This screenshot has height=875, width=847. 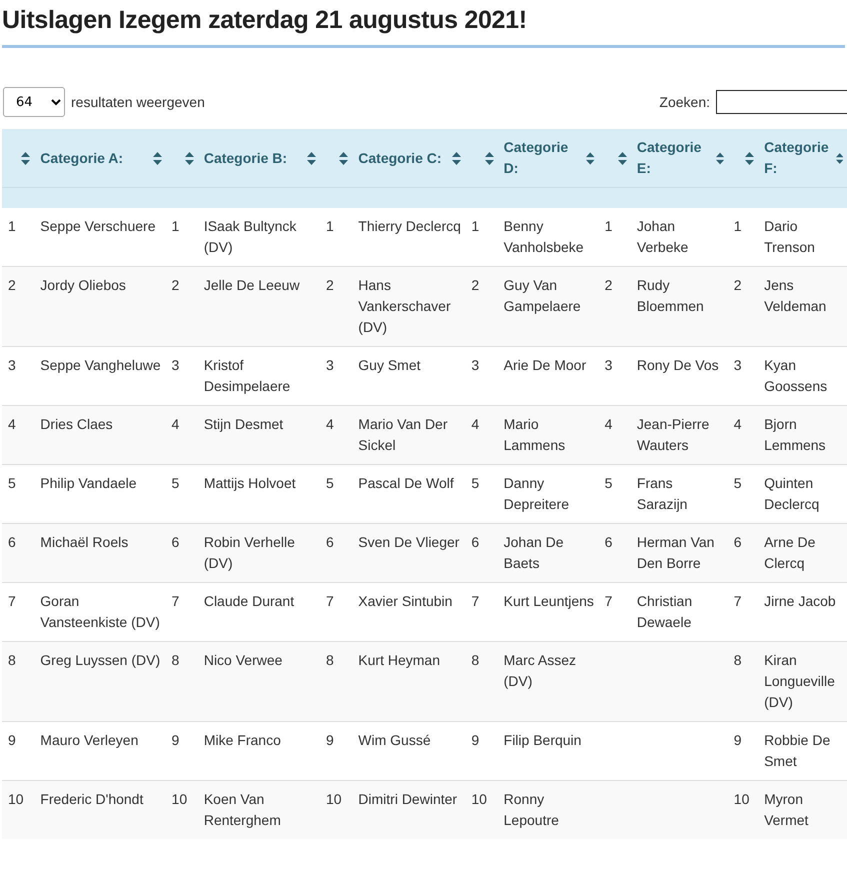 What do you see at coordinates (797, 750) in the screenshot?
I see `name-cell: Robbie De Smet` at bounding box center [797, 750].